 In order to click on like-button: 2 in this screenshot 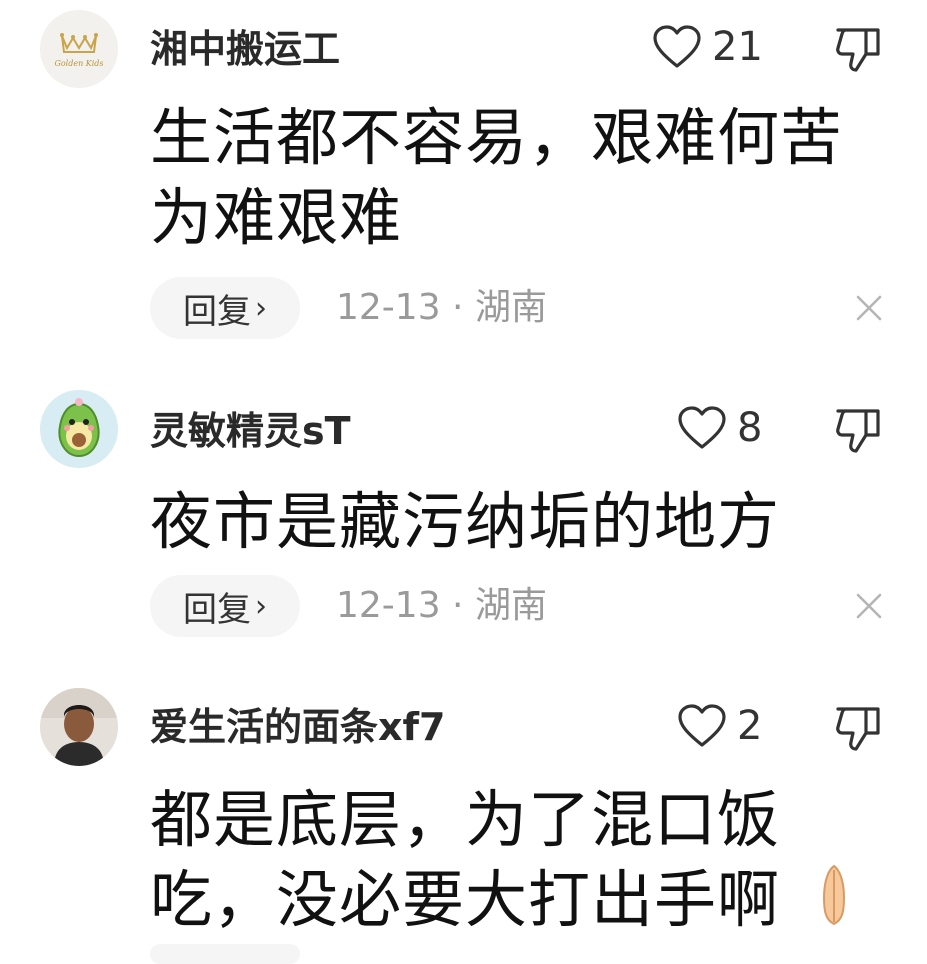, I will do `click(719, 726)`.